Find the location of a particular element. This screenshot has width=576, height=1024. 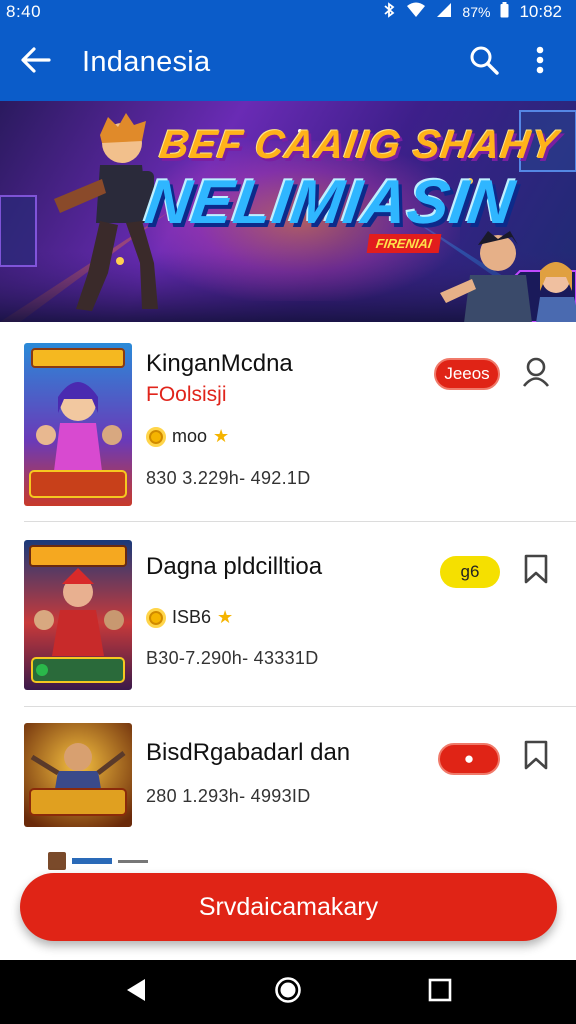

arrow-left-icon is located at coordinates (36, 62).